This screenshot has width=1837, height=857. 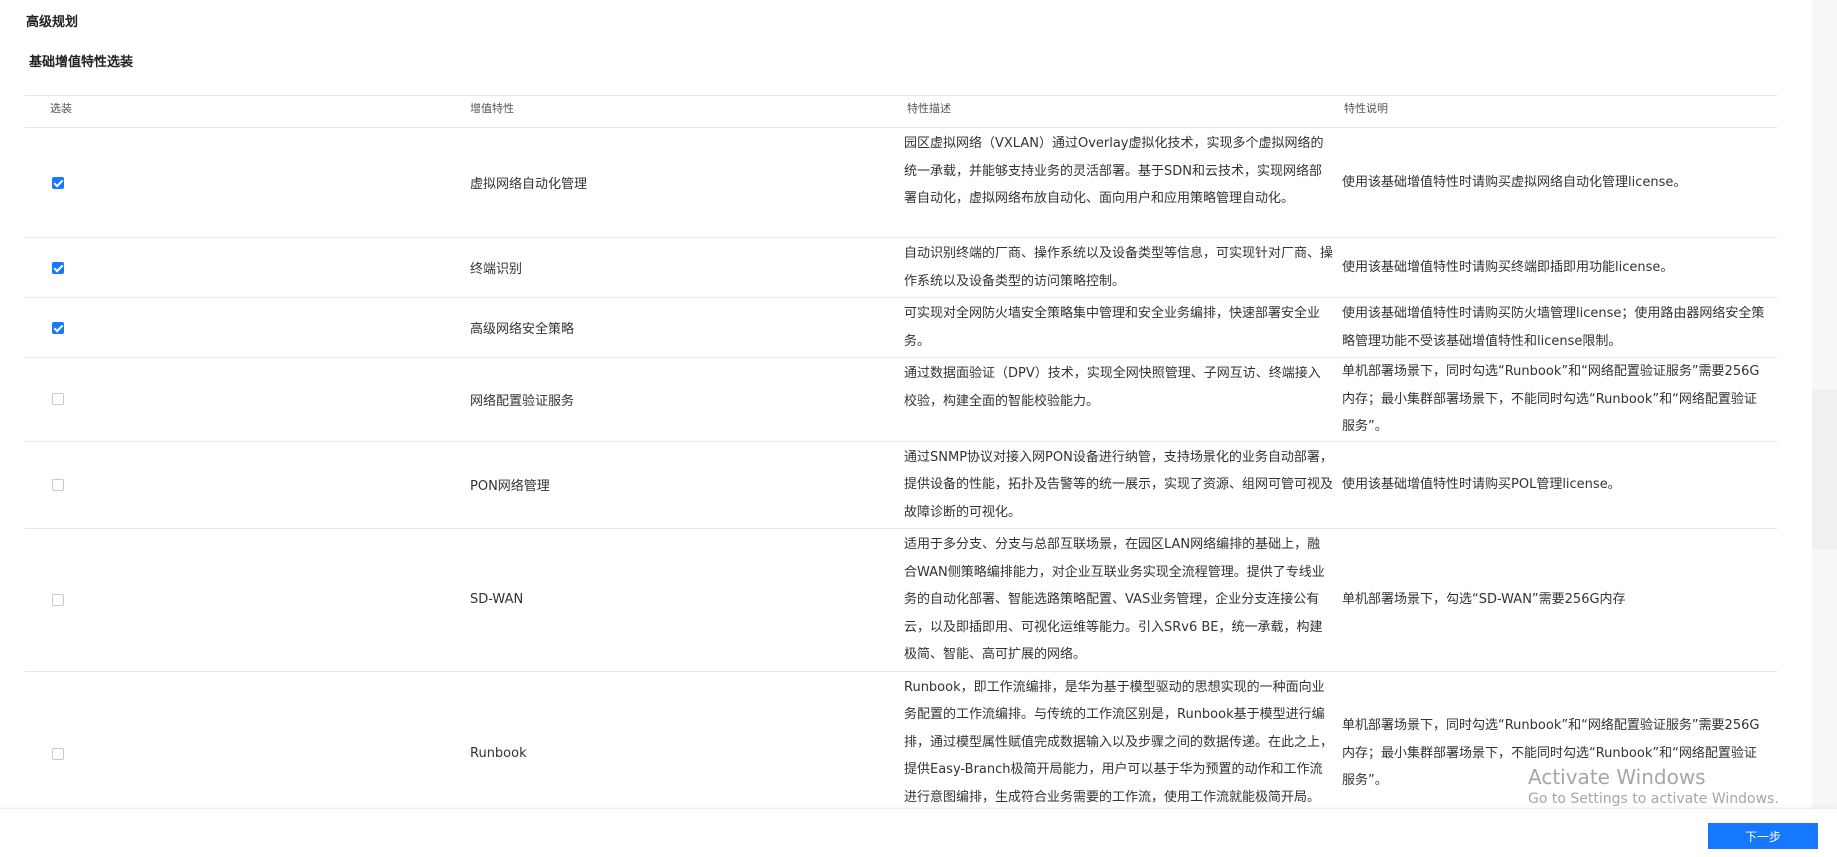 I want to click on feature-description: 可实现对全网防火墙安全策略集中管理和安全业务编排，快速部署安全业务。, so click(x=1120, y=327).